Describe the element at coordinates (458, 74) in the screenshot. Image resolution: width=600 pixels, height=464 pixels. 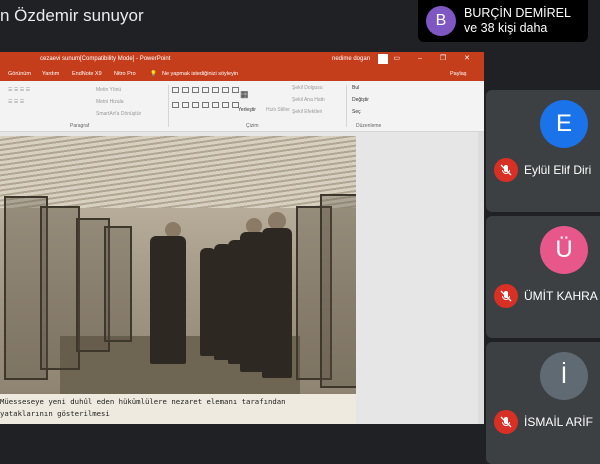
I see `menu-share: Paylaş` at that location.